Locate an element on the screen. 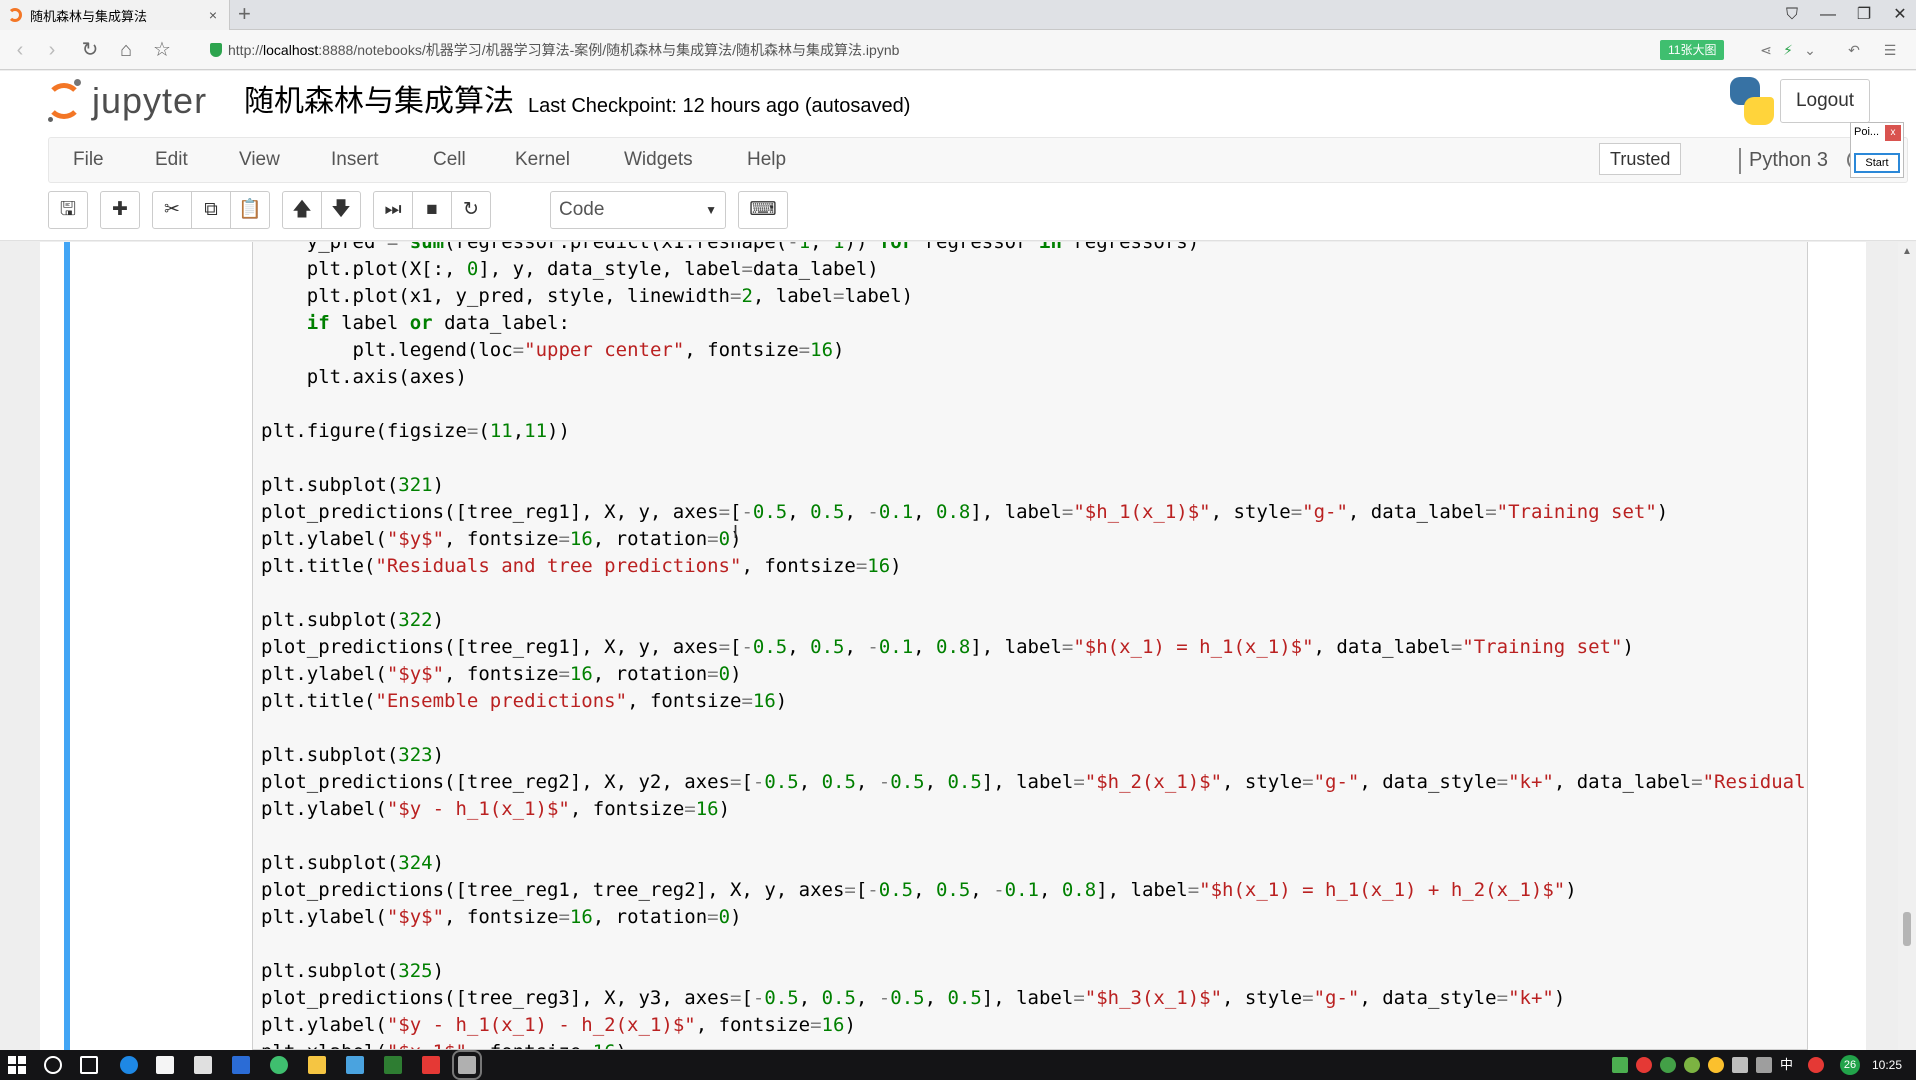 The height and width of the screenshot is (1080, 1916). pin-icon: ⛉ is located at coordinates (1792, 15).